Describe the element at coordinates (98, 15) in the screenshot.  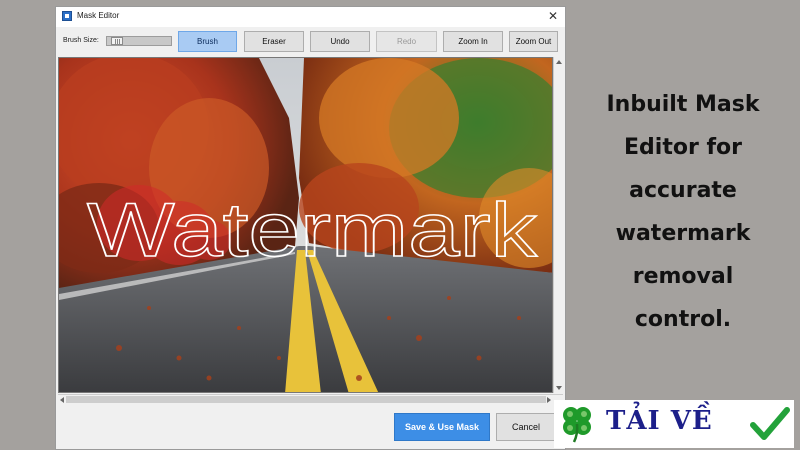
I see `window-title: Mask Editor` at that location.